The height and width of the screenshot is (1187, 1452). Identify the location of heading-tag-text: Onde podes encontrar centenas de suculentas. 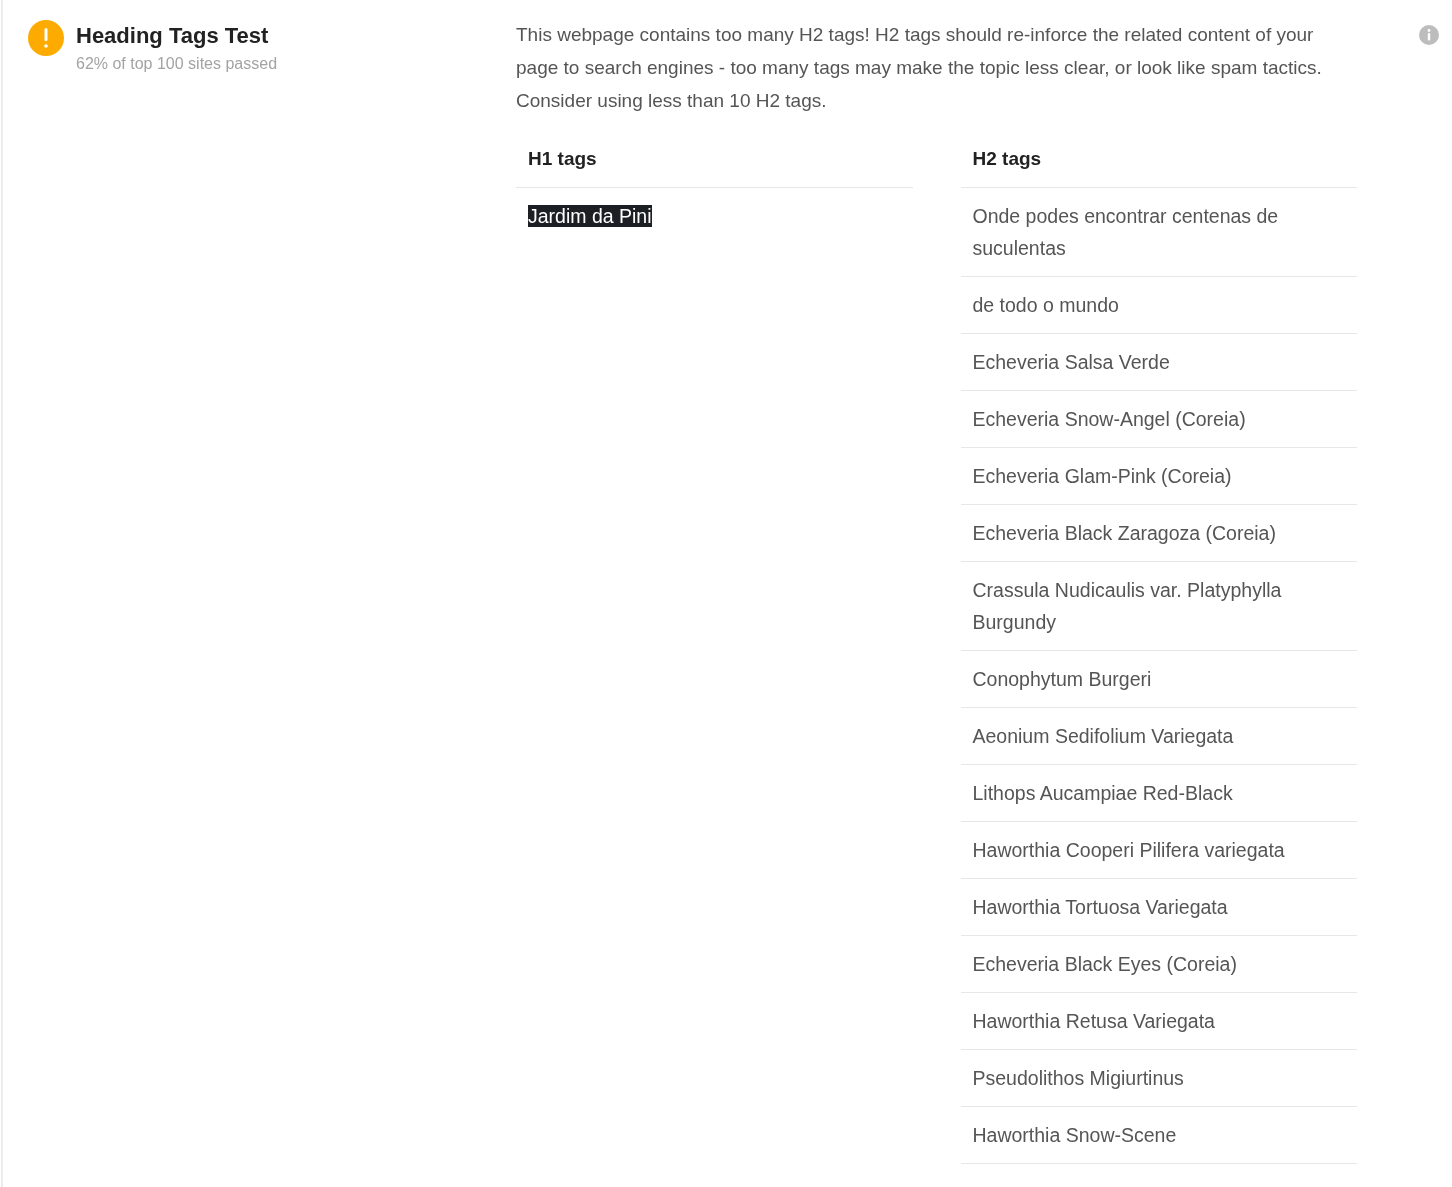
(1125, 232).